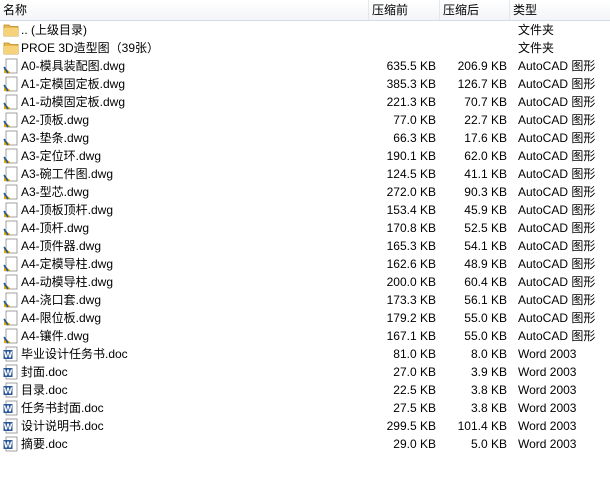 Image resolution: width=610 pixels, height=478 pixels. What do you see at coordinates (305, 426) in the screenshot?
I see `file-row: W 设计说明书.doc 299.5 KB 101.4 KB Word 2003` at bounding box center [305, 426].